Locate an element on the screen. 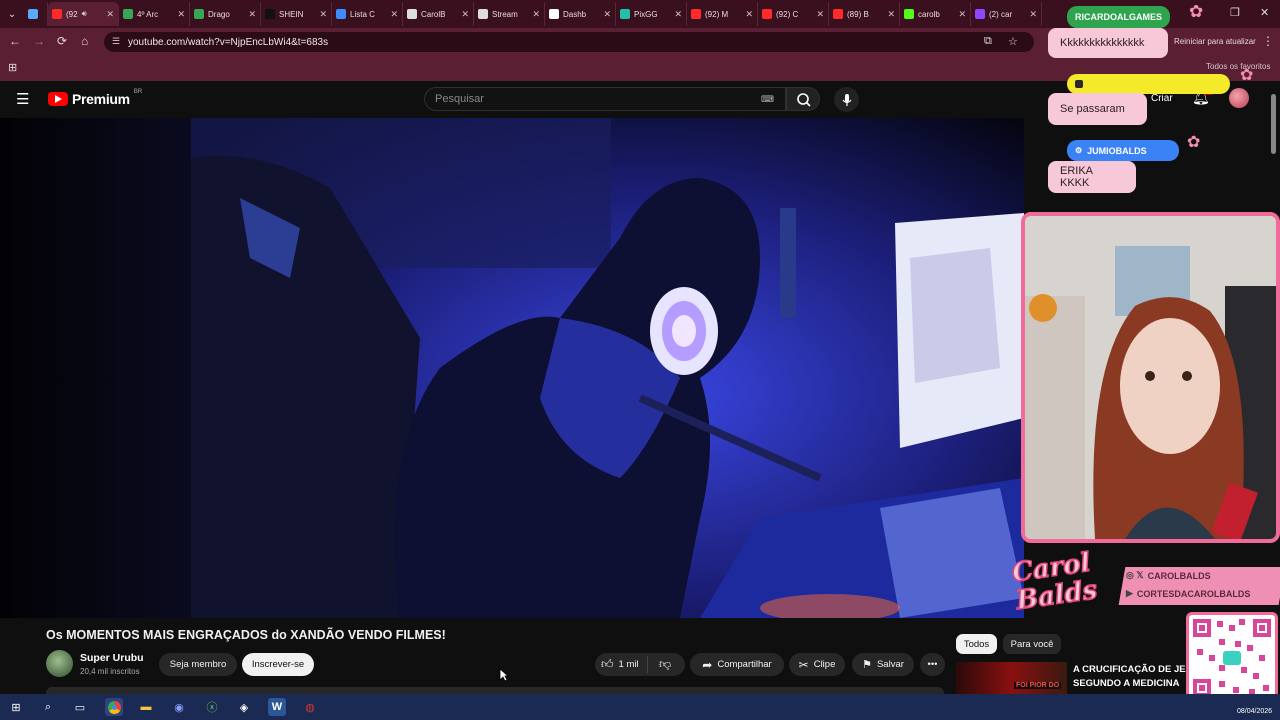 Image resolution: width=1280 pixels, height=720 pixels. chat-username-3-text: JUMIOBALDS is located at coordinates (1117, 150).